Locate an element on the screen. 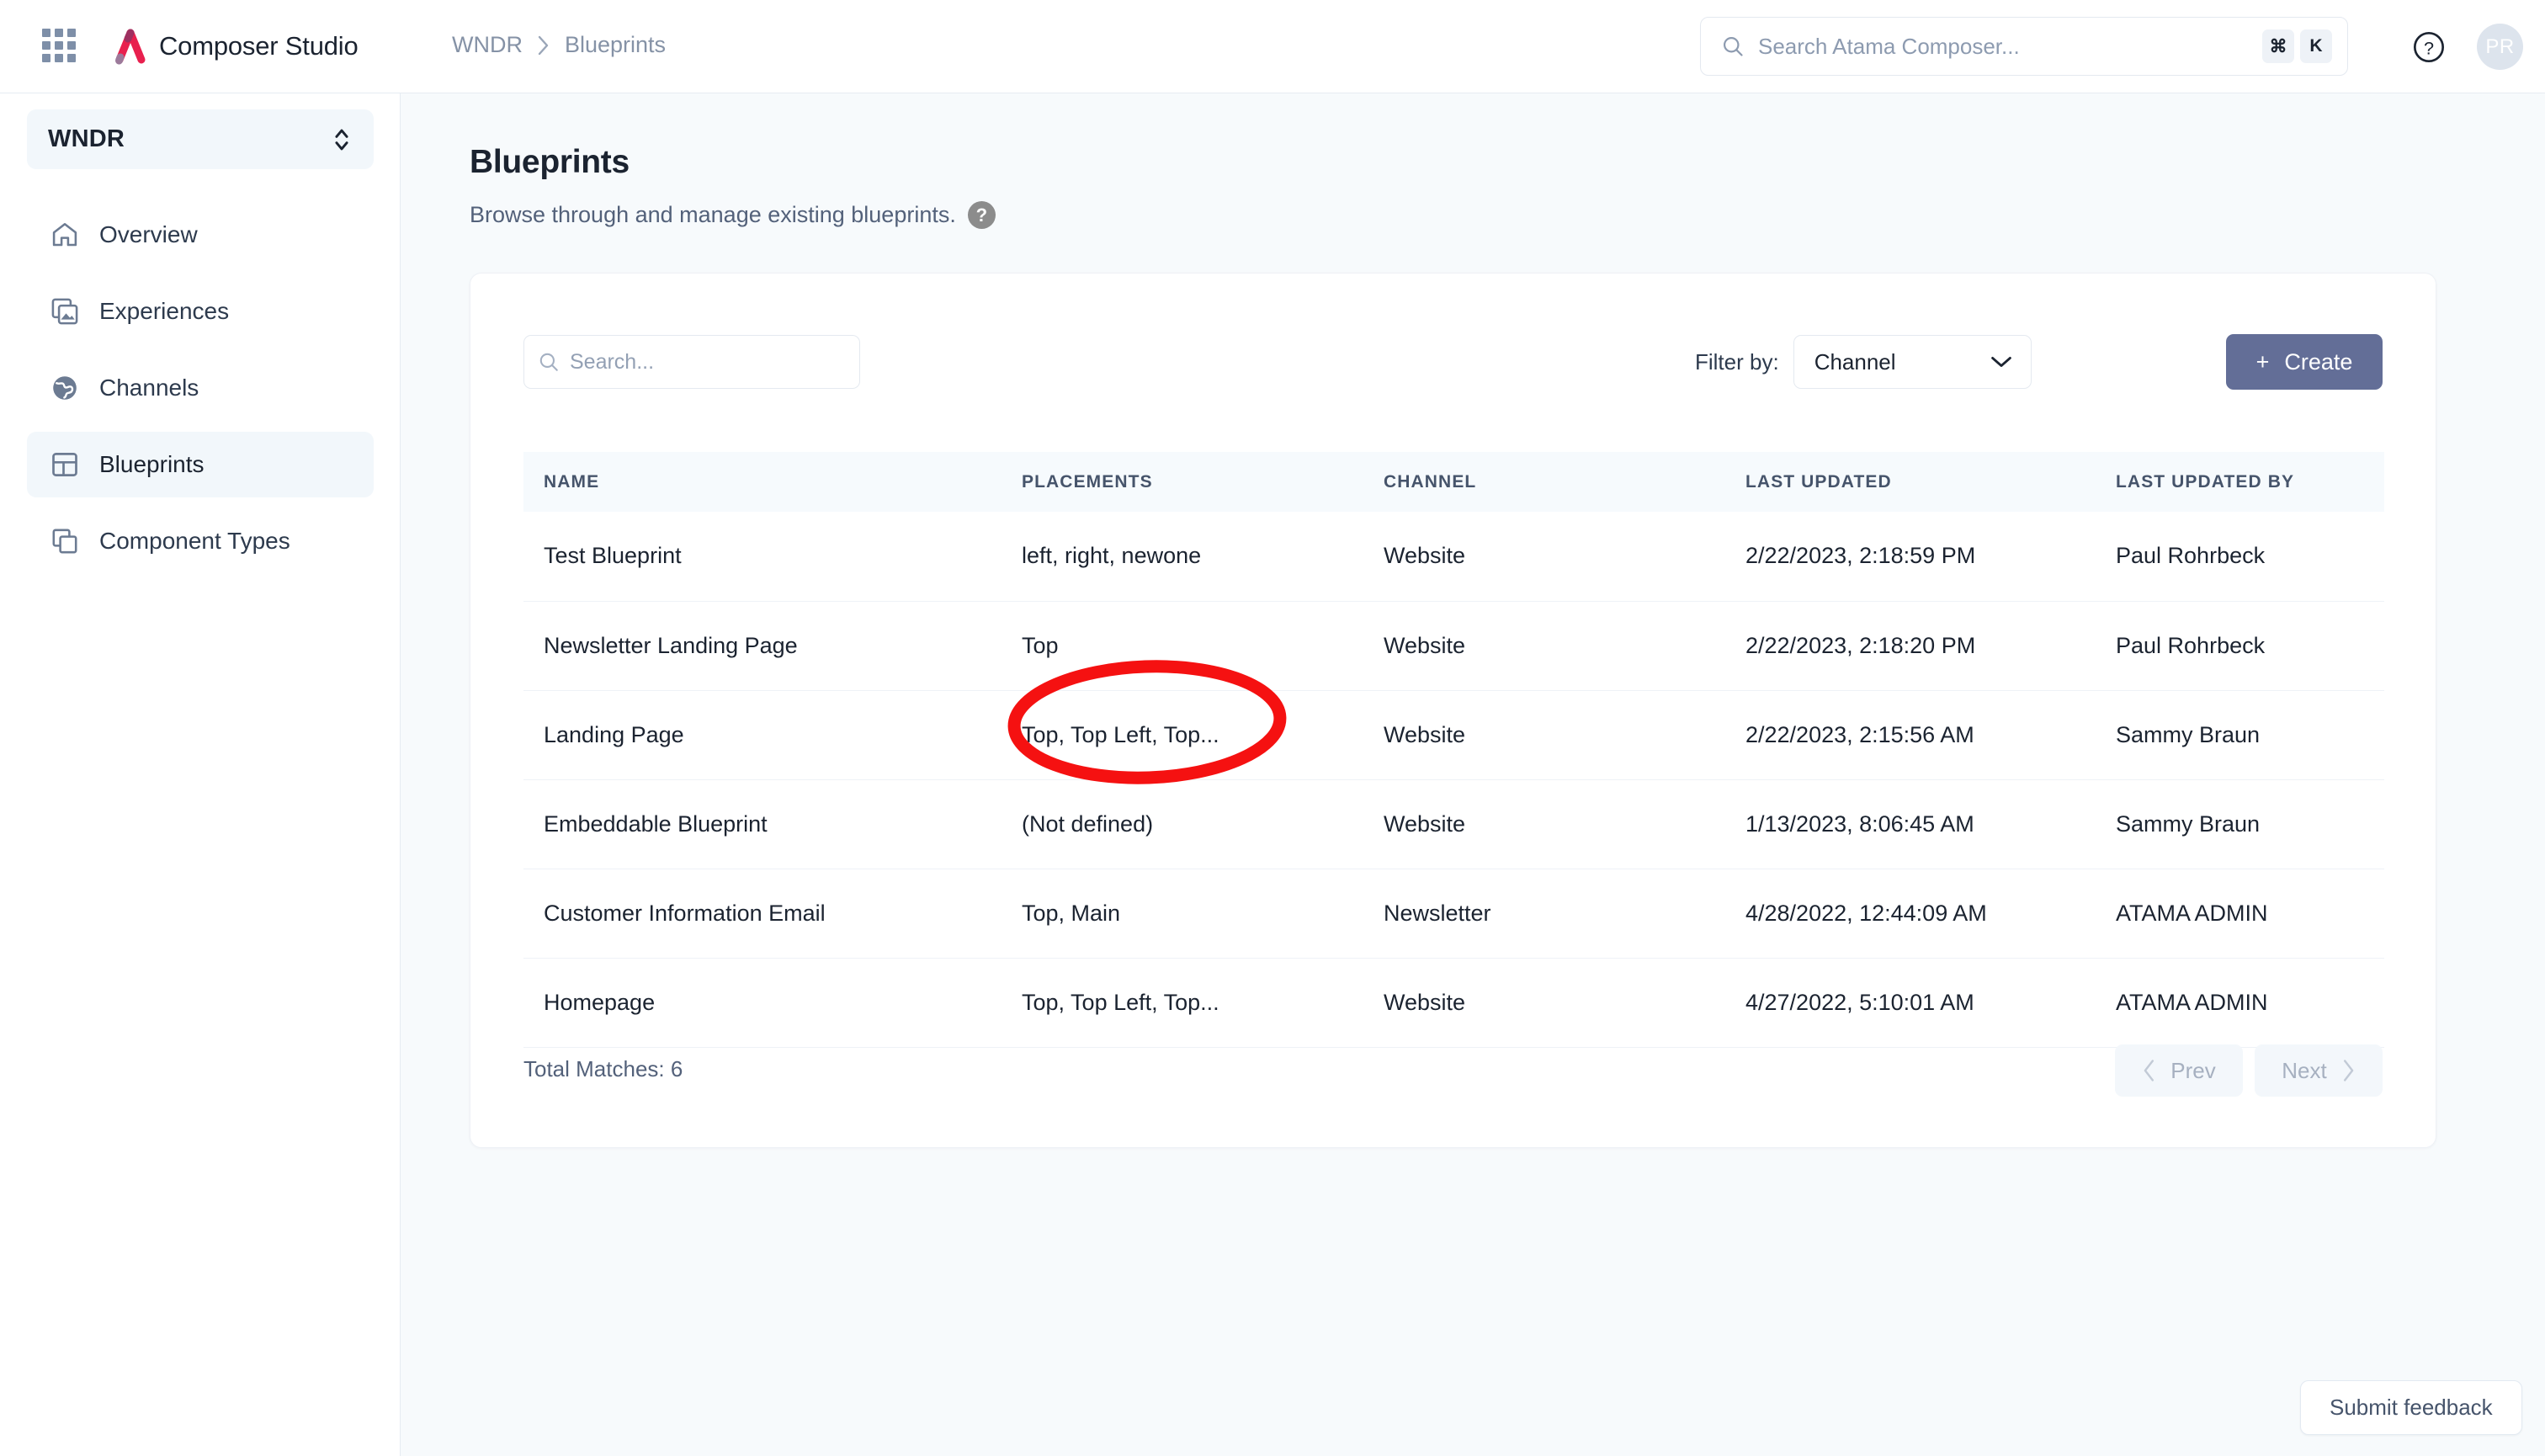 This screenshot has height=1456, width=2545. filter-label: Filter by: is located at coordinates (1737, 362).